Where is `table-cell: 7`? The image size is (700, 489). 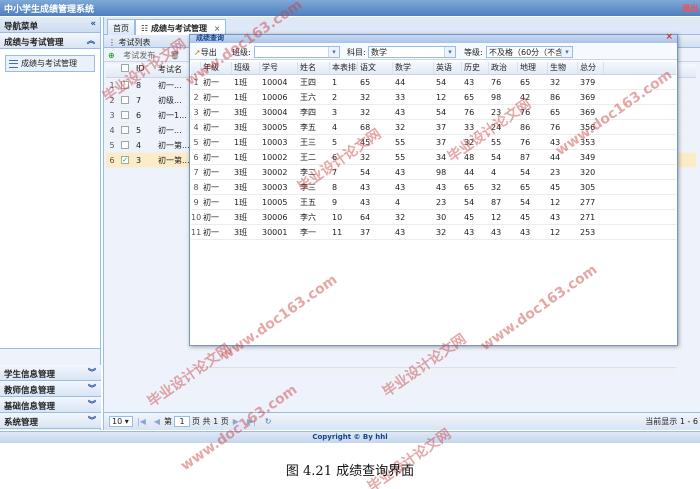 table-cell: 7 is located at coordinates (335, 172).